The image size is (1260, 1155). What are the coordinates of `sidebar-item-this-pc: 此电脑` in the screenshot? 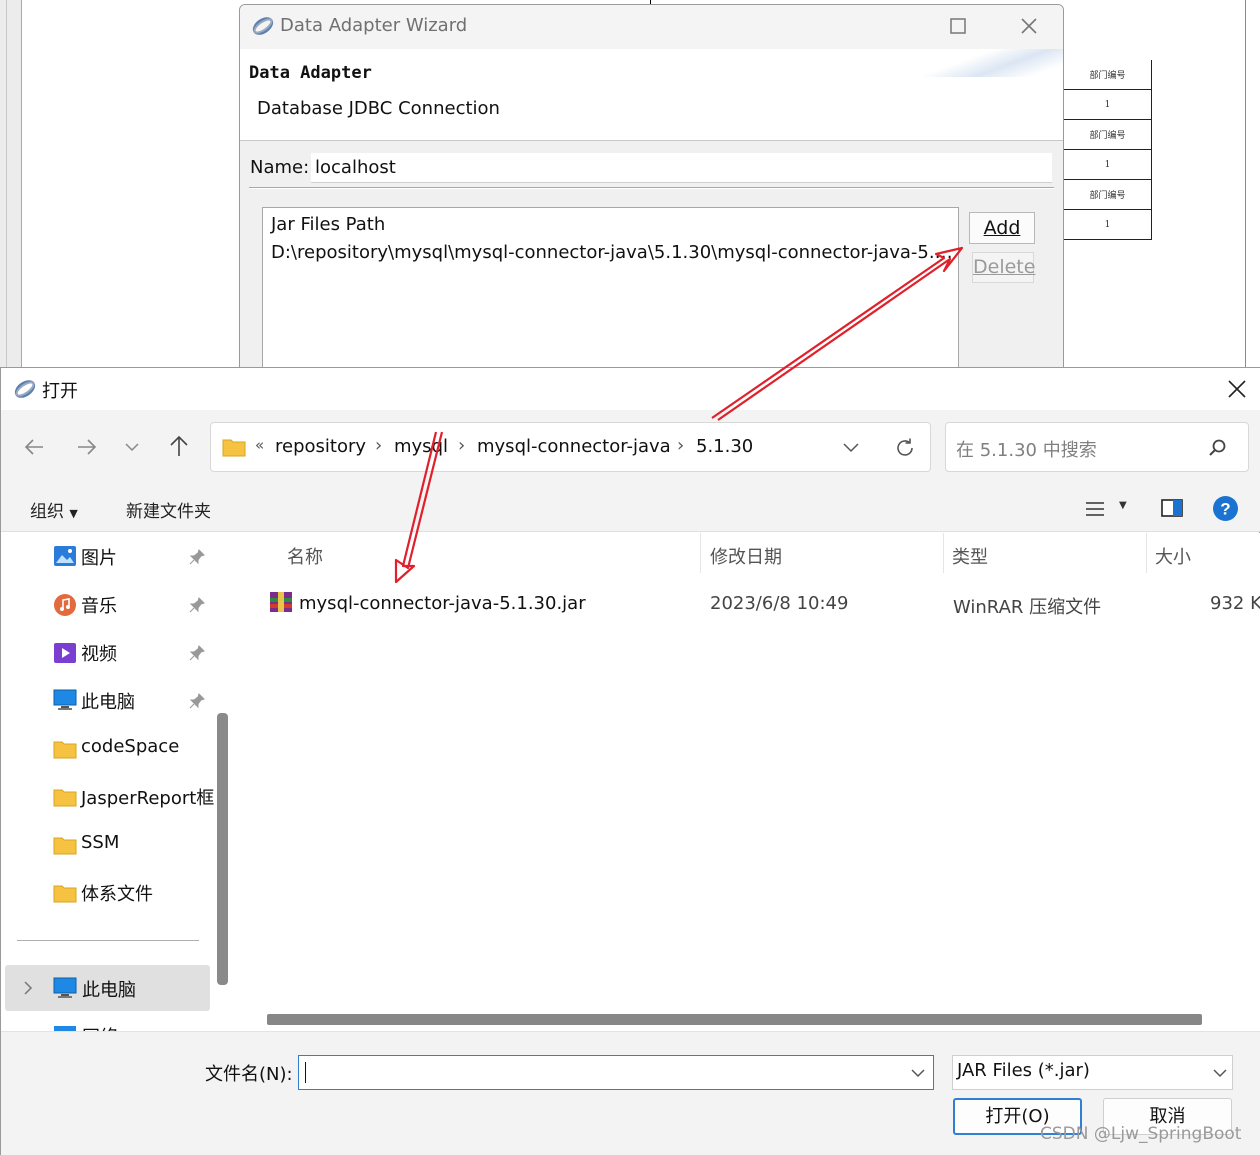 It's located at (133, 701).